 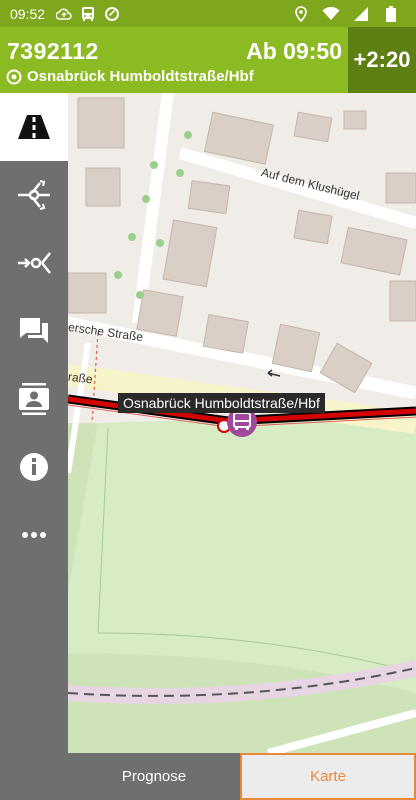 I want to click on sidebar-item-contact, so click(x=34, y=399).